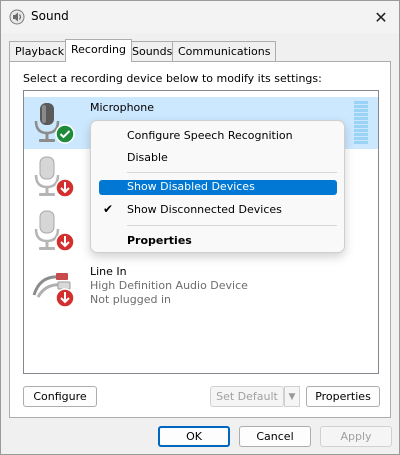 Image resolution: width=400 pixels, height=455 pixels. What do you see at coordinates (169, 285) in the screenshot?
I see `device-description: High Definition Audio Device` at bounding box center [169, 285].